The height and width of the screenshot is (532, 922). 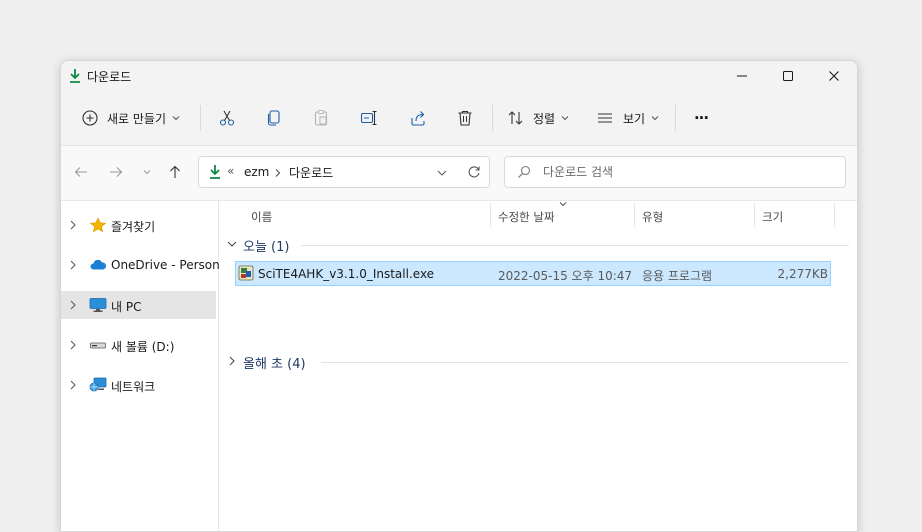 What do you see at coordinates (137, 118) in the screenshot?
I see `new-button-label: 새로 만들기` at bounding box center [137, 118].